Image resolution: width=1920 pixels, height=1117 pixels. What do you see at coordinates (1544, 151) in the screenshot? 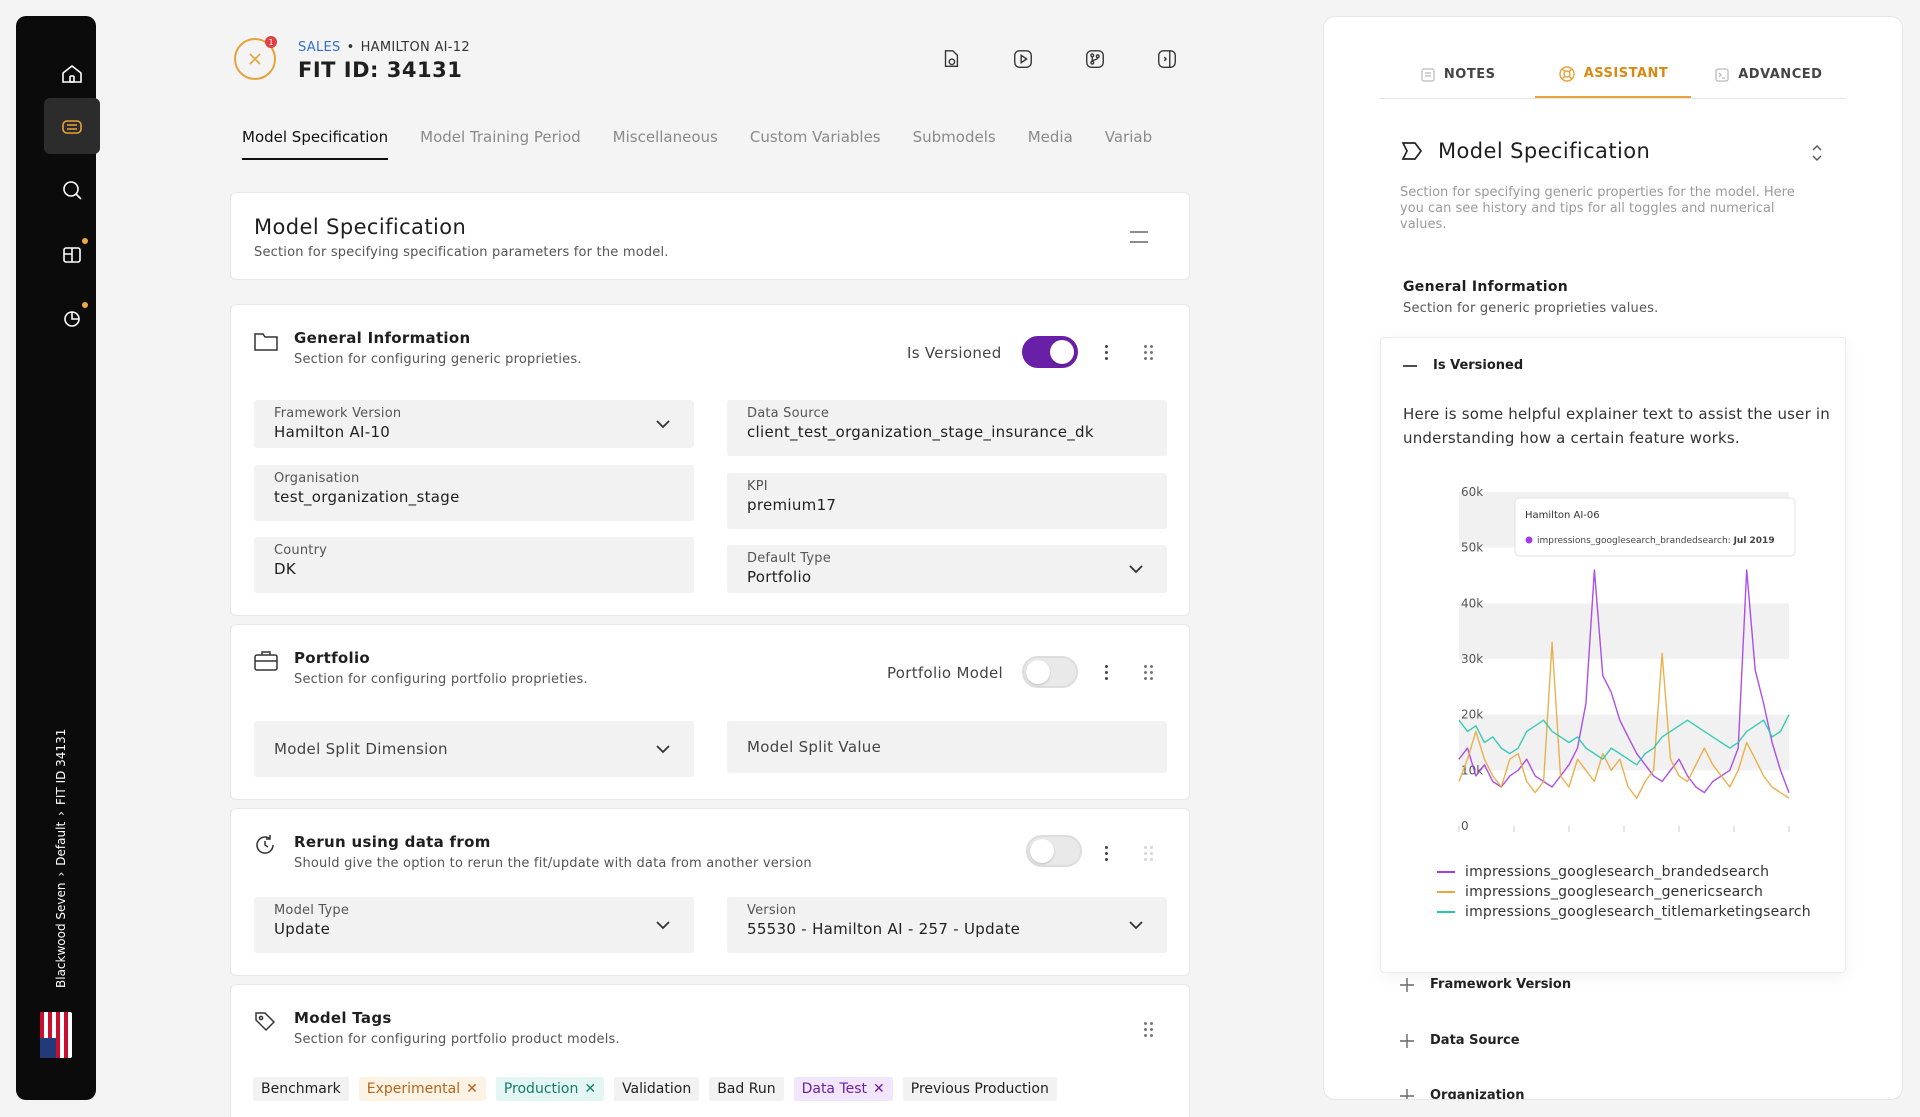
I see `panel-title: Model Specification` at bounding box center [1544, 151].